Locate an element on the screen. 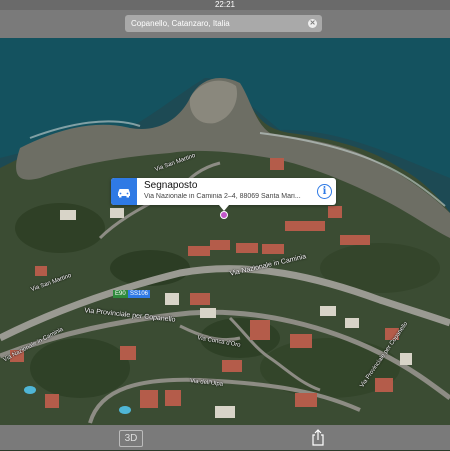 The width and height of the screenshot is (450, 451). 3d-button: 3D is located at coordinates (131, 438).